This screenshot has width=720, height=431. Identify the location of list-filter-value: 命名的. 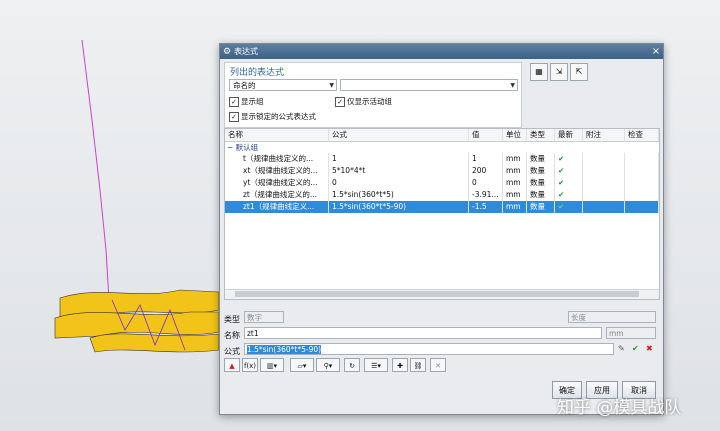
(244, 85).